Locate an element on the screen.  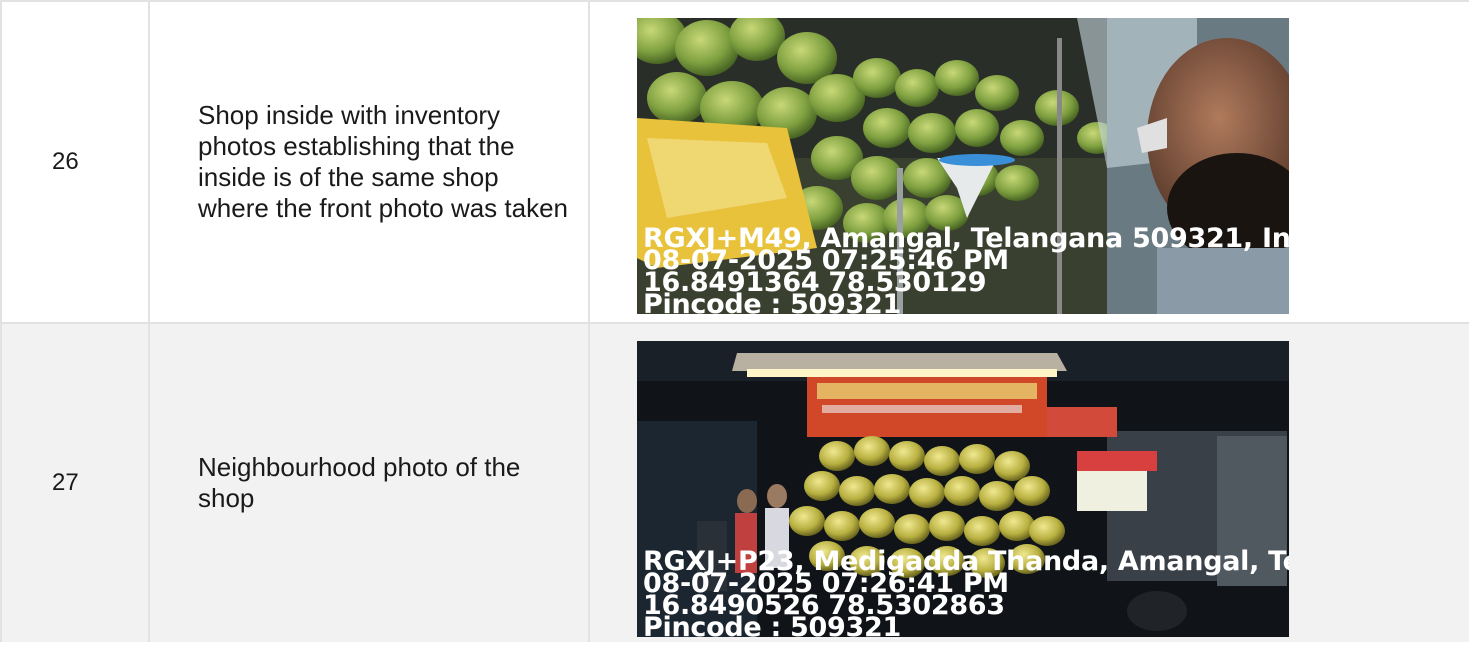
row-description: Neighbourhood photo of the shop is located at coordinates (369, 482).